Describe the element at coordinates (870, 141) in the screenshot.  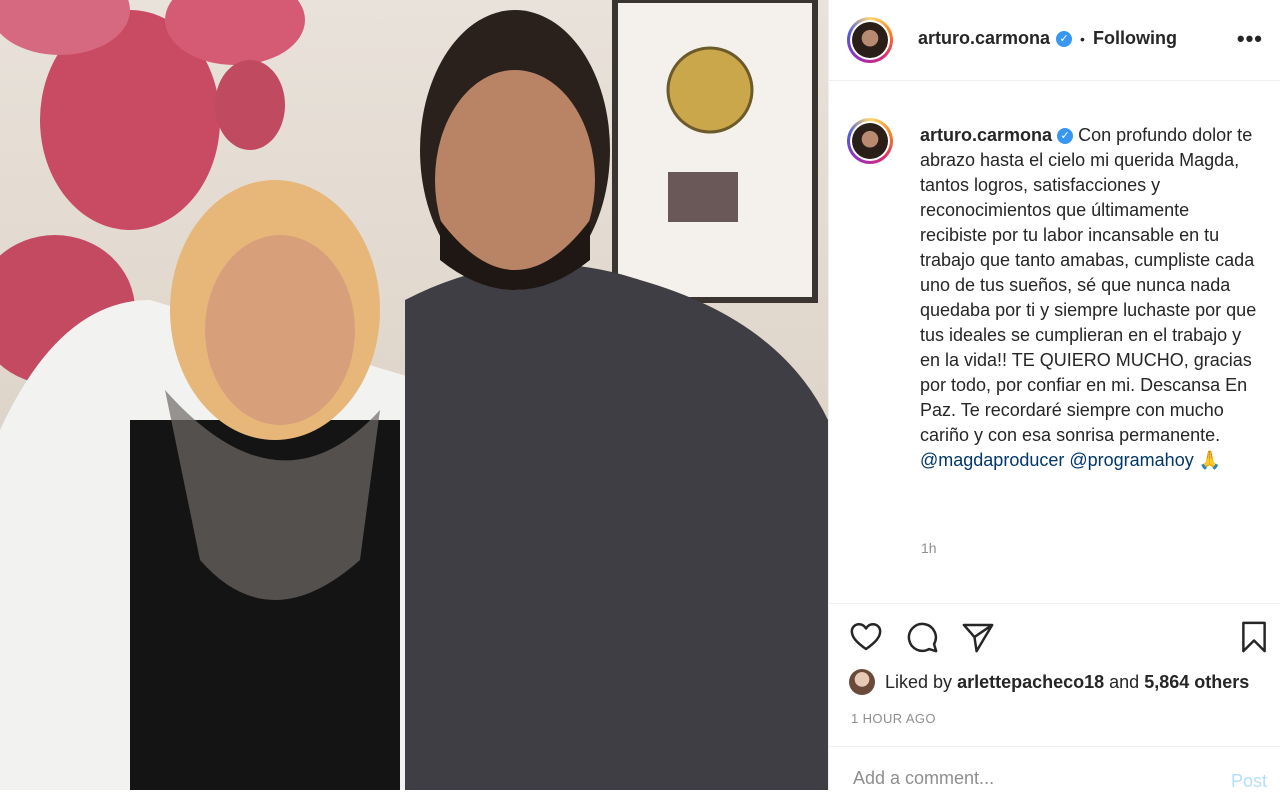
I see `caption-avatar` at that location.